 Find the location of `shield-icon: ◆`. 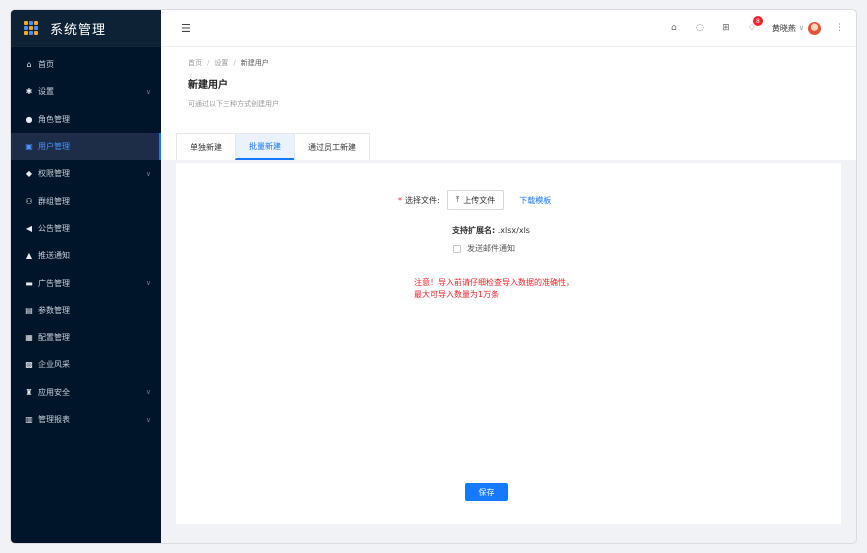

shield-icon: ◆ is located at coordinates (29, 174).